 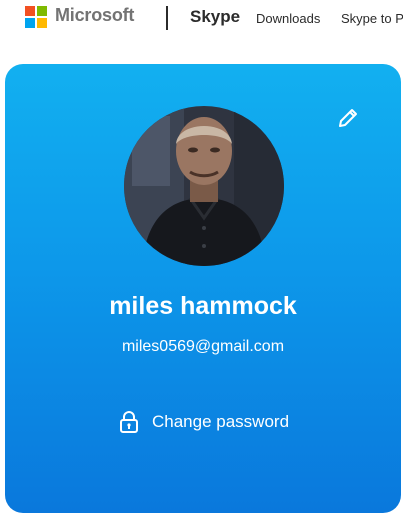 I want to click on change-password-link: Change password, so click(x=203, y=422).